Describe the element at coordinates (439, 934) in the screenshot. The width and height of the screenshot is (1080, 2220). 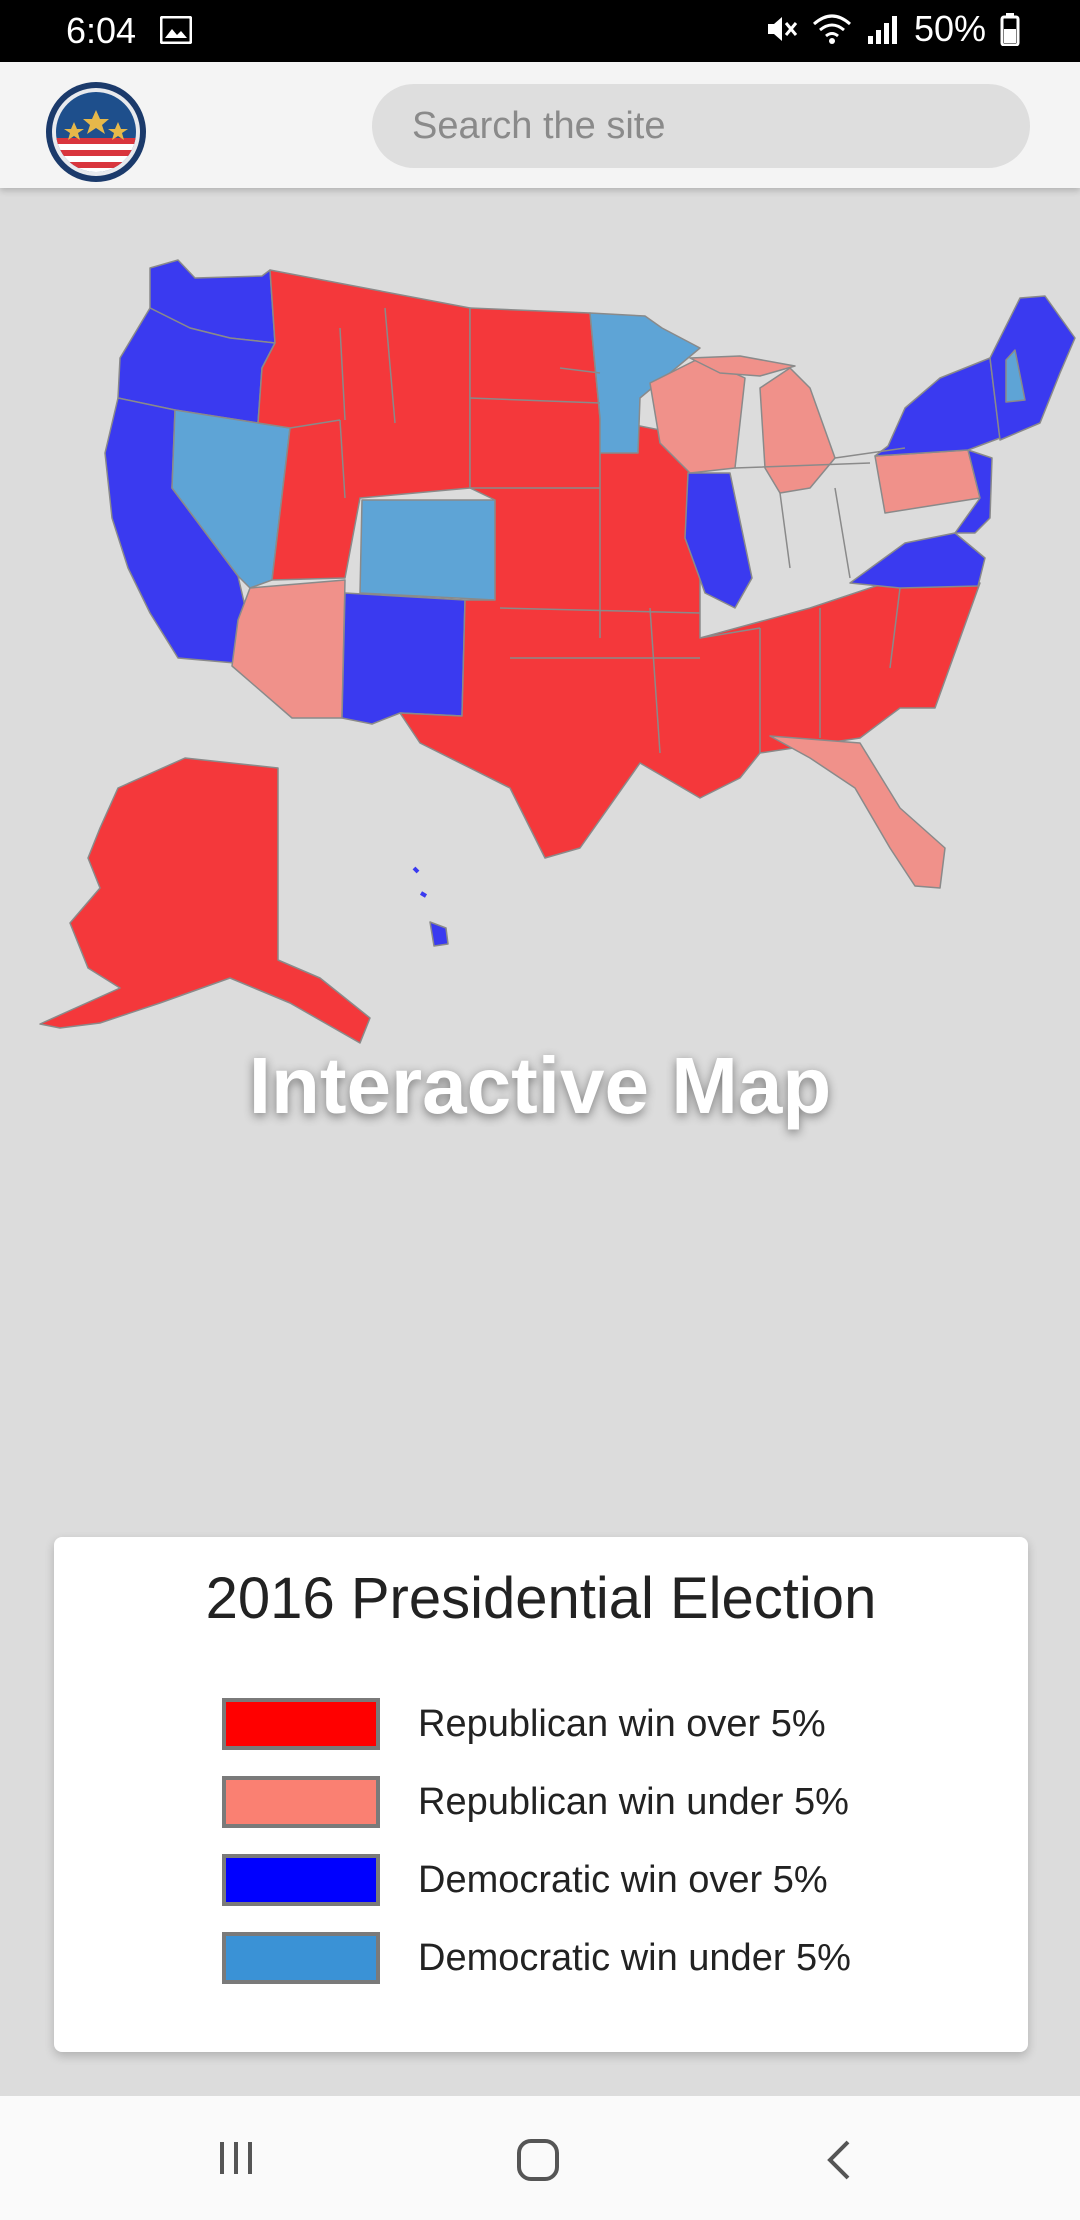
I see `state-hi` at that location.